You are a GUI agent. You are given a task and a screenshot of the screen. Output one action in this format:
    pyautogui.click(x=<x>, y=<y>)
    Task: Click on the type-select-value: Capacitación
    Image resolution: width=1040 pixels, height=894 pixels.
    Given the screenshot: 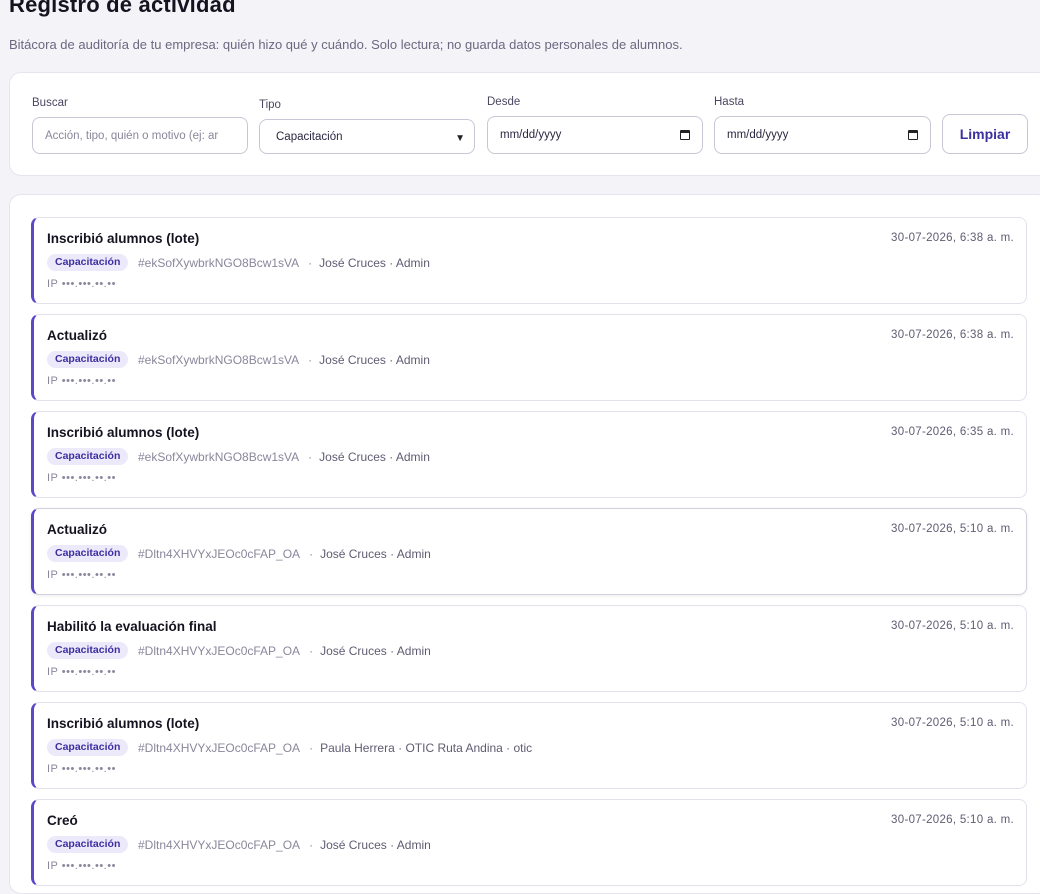 What is the action you would take?
    pyautogui.click(x=309, y=136)
    